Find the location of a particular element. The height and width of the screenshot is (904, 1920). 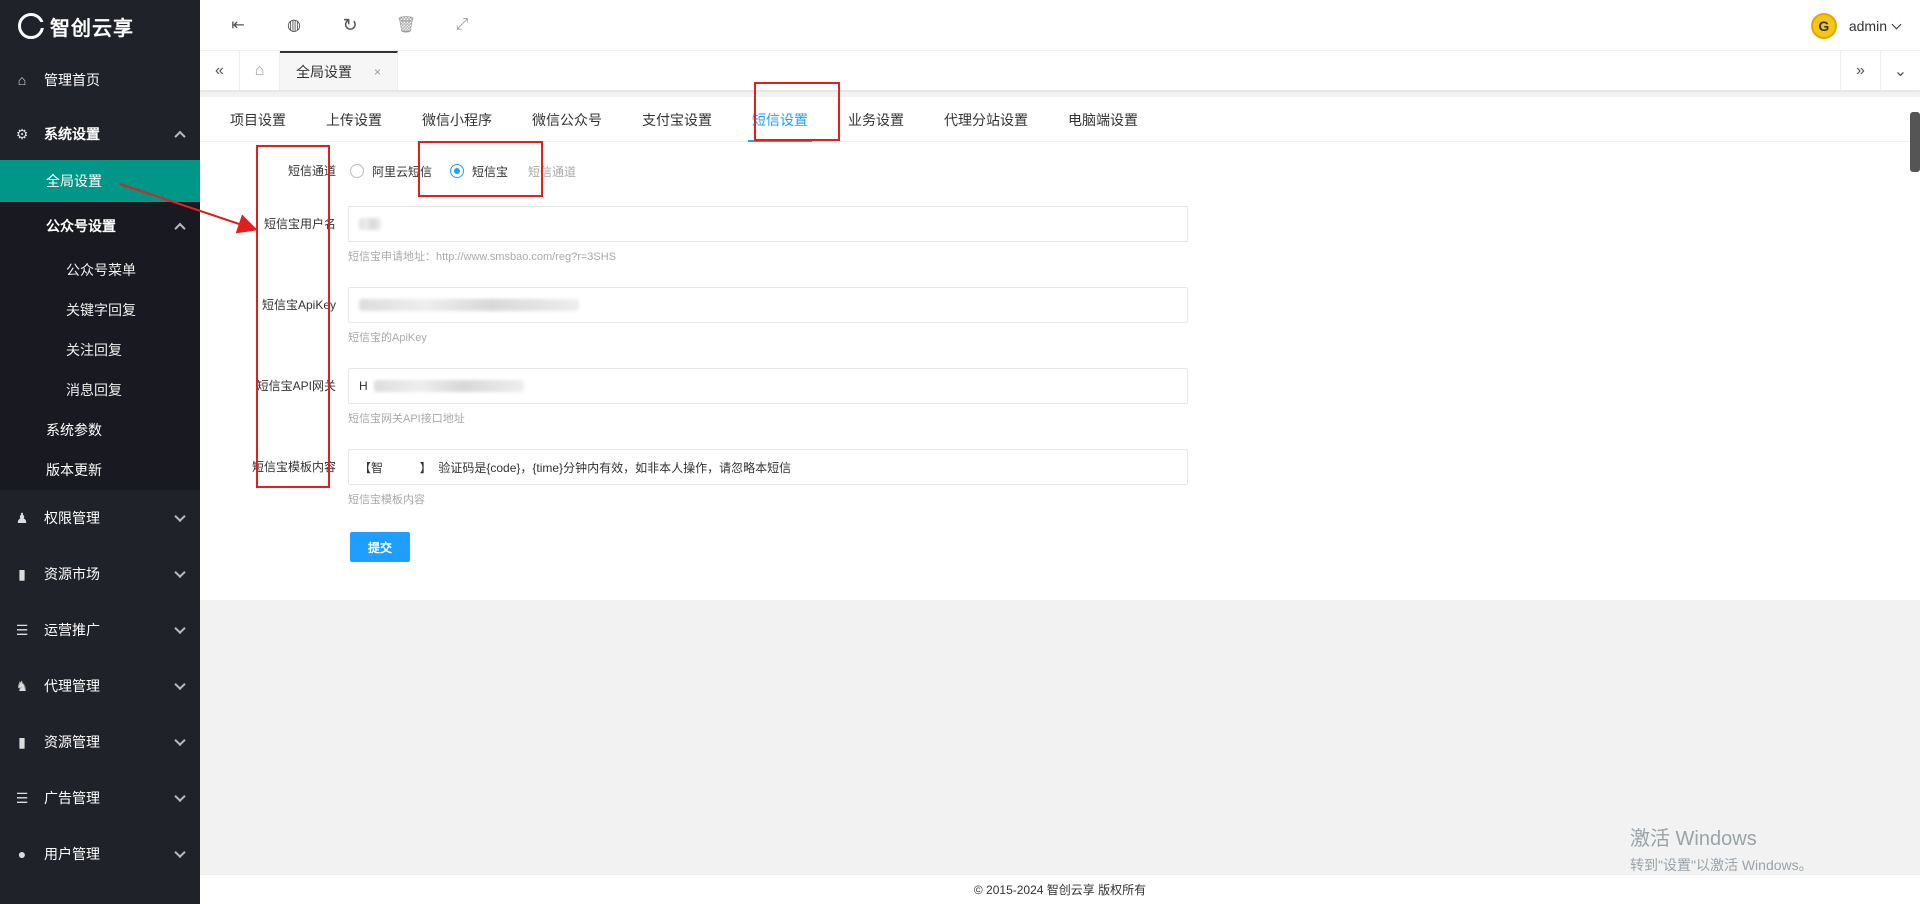

tab-project-settings: 项目设置 is located at coordinates (258, 119).